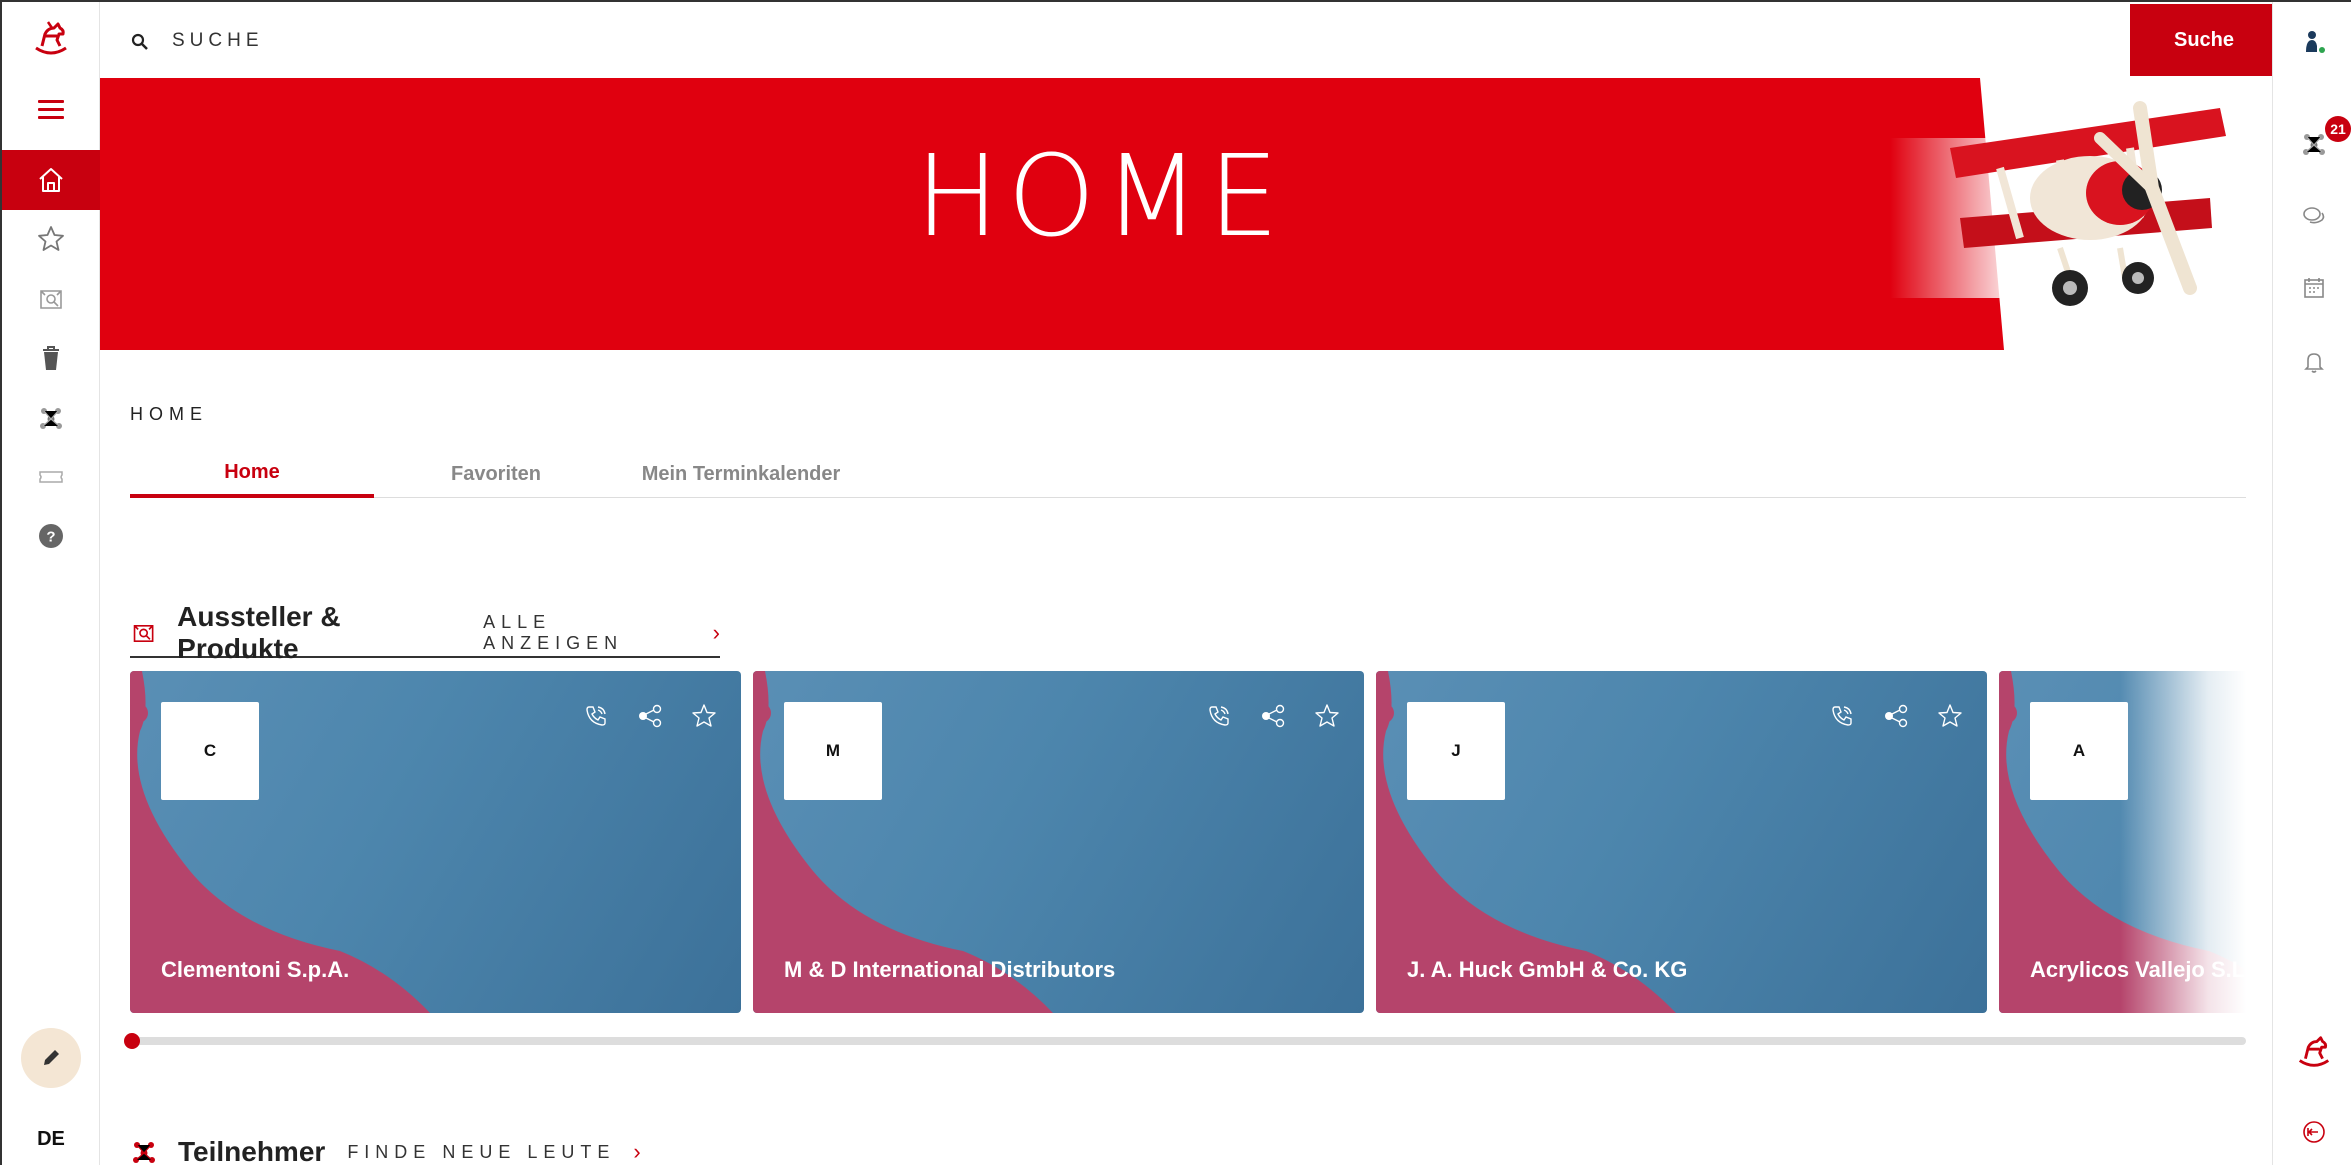 Image resolution: width=2351 pixels, height=1165 pixels. I want to click on left-sidebar: ? DE, so click(51, 583).